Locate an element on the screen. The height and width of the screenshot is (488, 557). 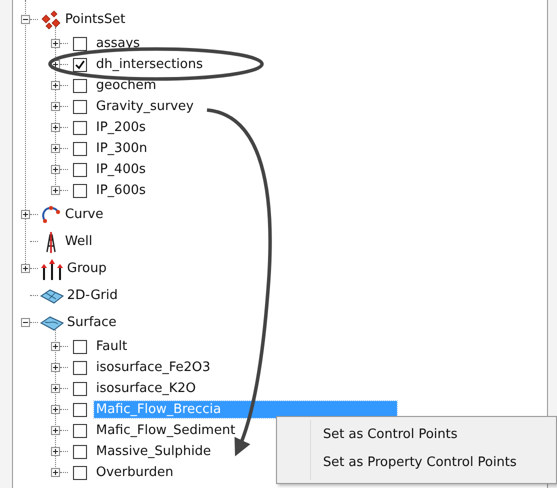
tree-item: Well is located at coordinates (78, 241).